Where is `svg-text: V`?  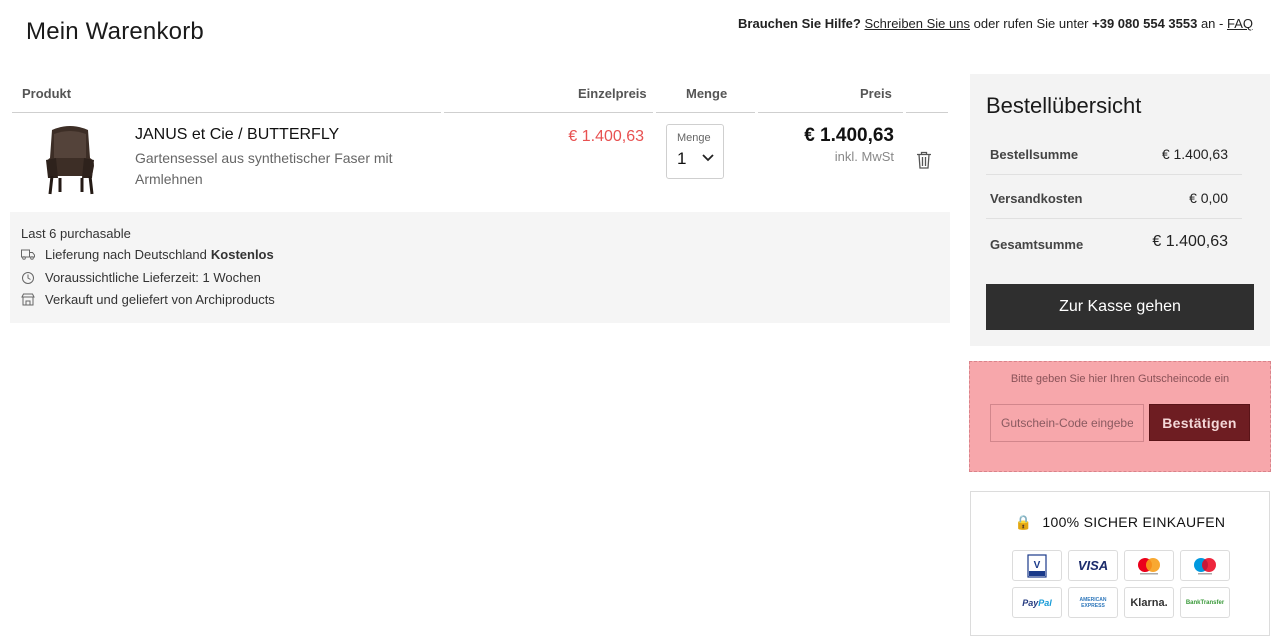
svg-text: V is located at coordinates (1037, 565).